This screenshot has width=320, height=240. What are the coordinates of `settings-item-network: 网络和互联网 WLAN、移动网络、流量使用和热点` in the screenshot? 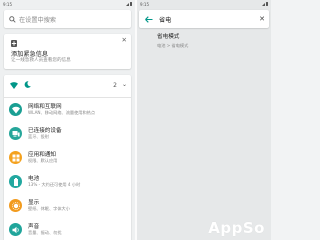 It's located at (67, 111).